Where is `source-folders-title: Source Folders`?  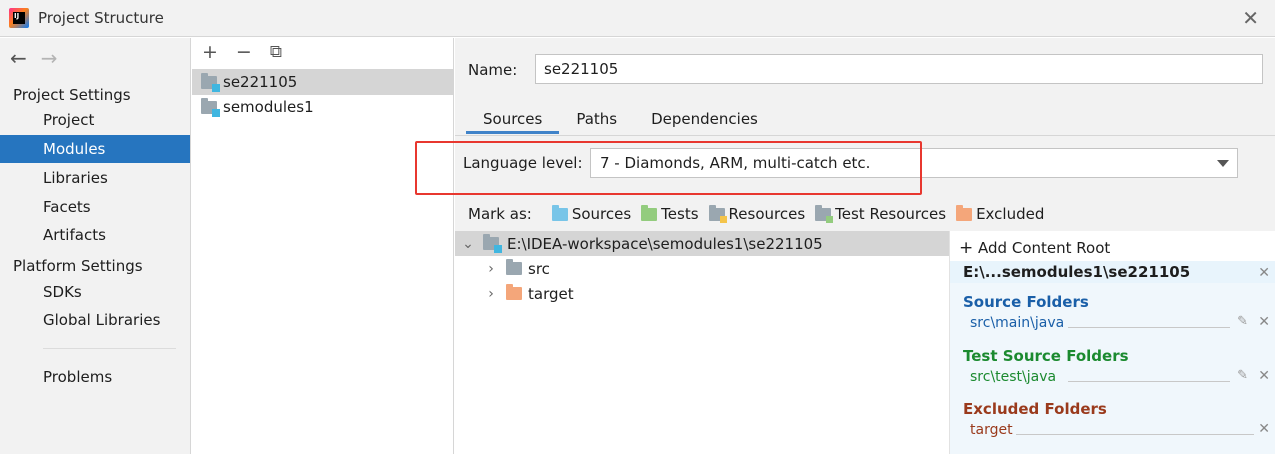 source-folders-title: Source Folders is located at coordinates (1026, 302).